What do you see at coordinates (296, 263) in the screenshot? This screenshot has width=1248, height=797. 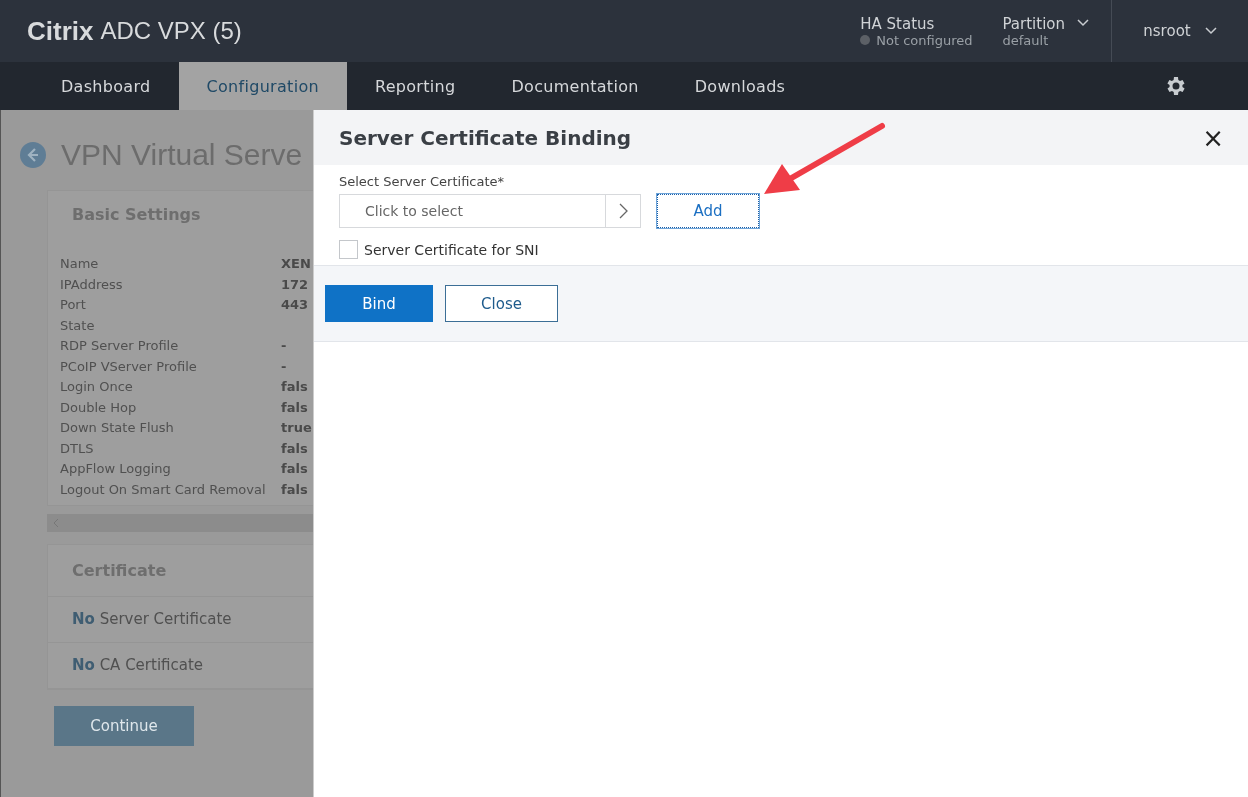 I see `setting-value: XEN` at bounding box center [296, 263].